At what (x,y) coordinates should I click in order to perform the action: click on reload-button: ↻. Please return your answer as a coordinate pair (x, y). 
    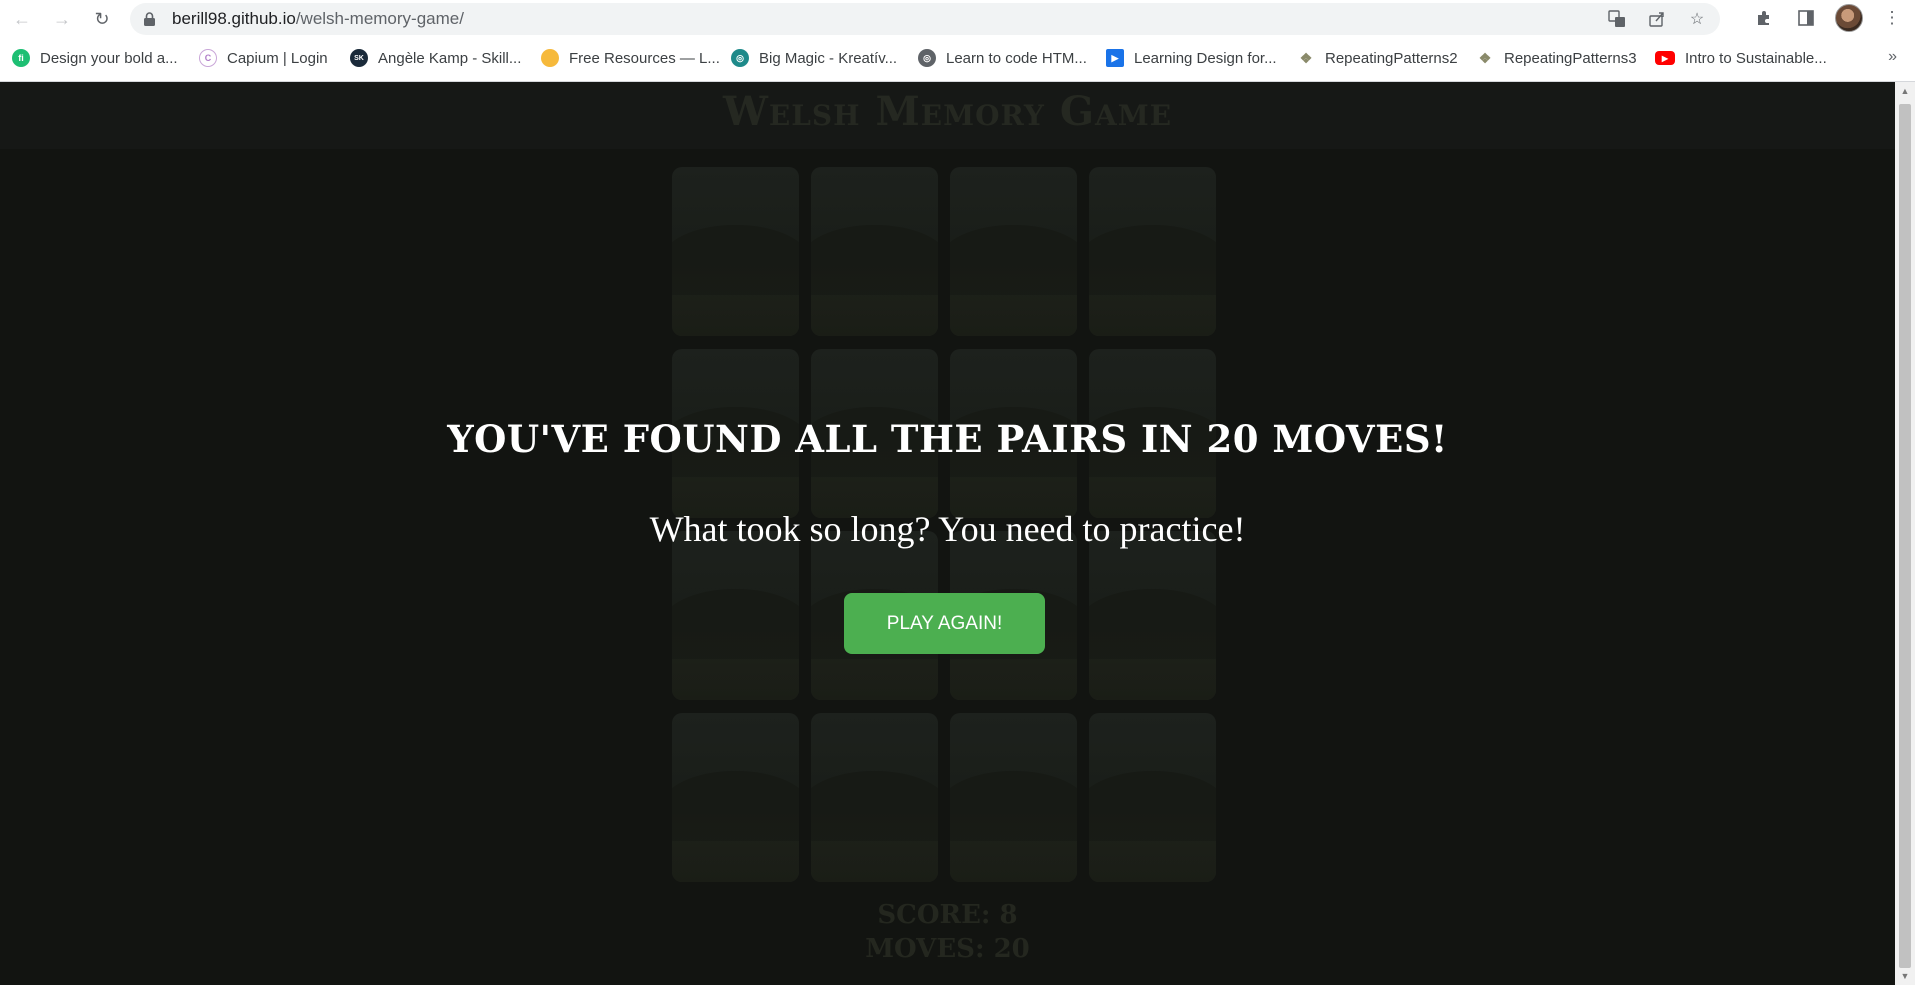
    Looking at the image, I should click on (102, 19).